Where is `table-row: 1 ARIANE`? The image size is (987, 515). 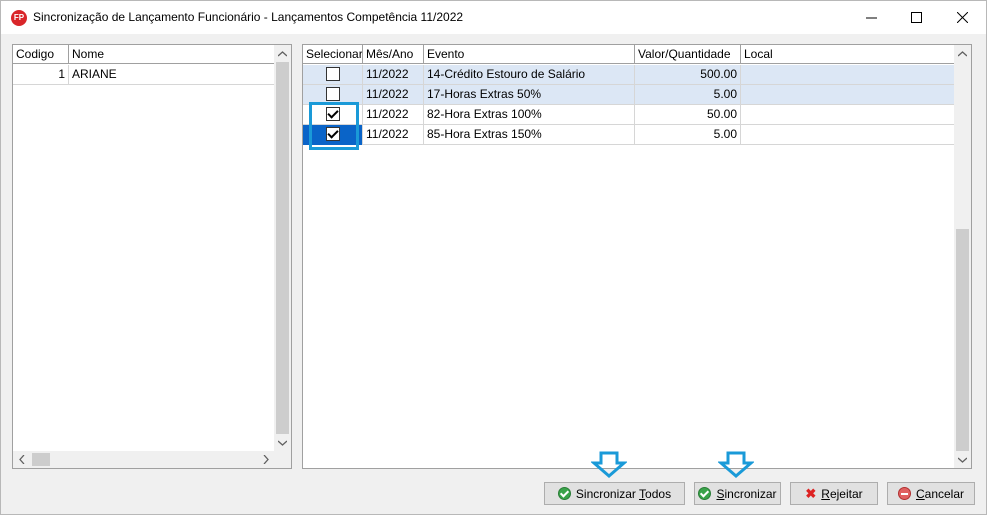
table-row: 1 ARIANE is located at coordinates (144, 75).